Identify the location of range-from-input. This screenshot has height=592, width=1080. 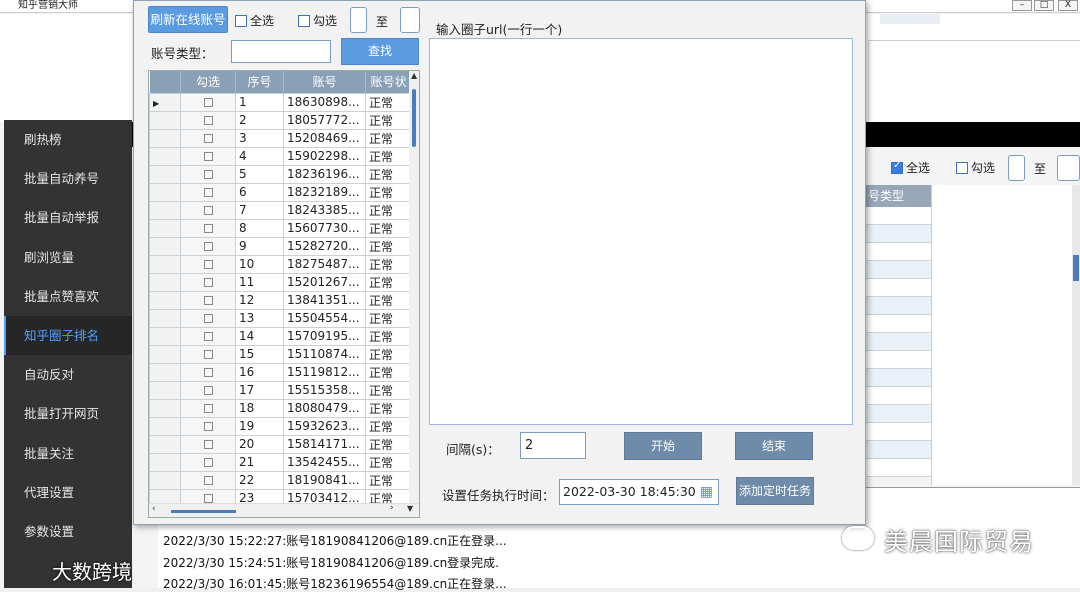
(358, 20).